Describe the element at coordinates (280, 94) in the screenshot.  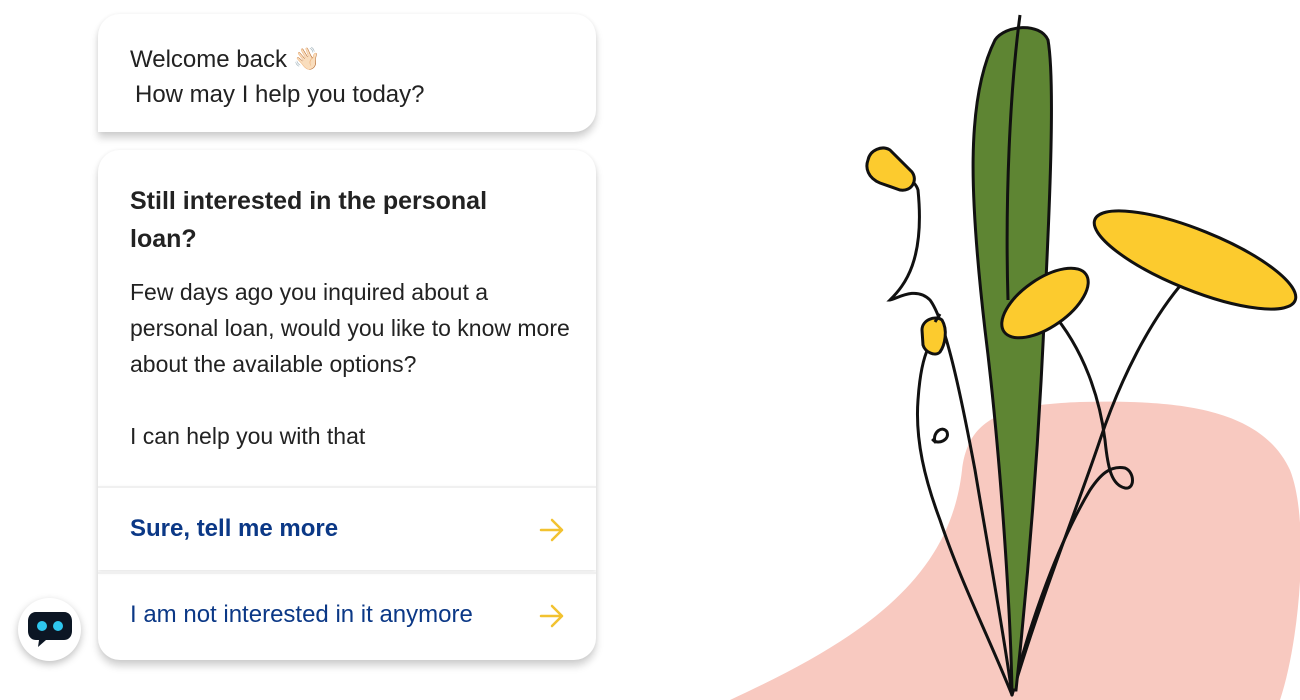
I see `greeting-question-text: How may I help you today?` at that location.